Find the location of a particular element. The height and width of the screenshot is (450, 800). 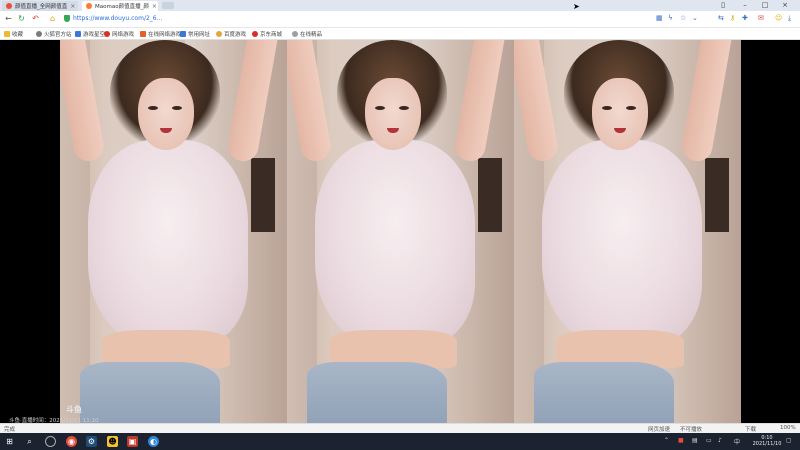

new-tab-button is located at coordinates (168, 5).